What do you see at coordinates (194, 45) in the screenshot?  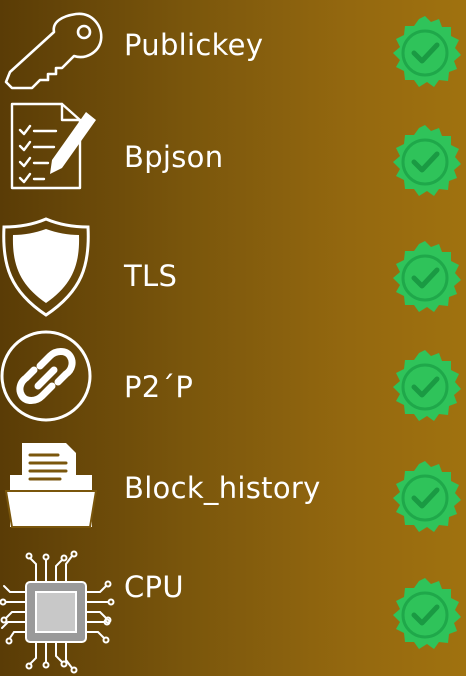 I see `row-label-publickey: Publickey` at bounding box center [194, 45].